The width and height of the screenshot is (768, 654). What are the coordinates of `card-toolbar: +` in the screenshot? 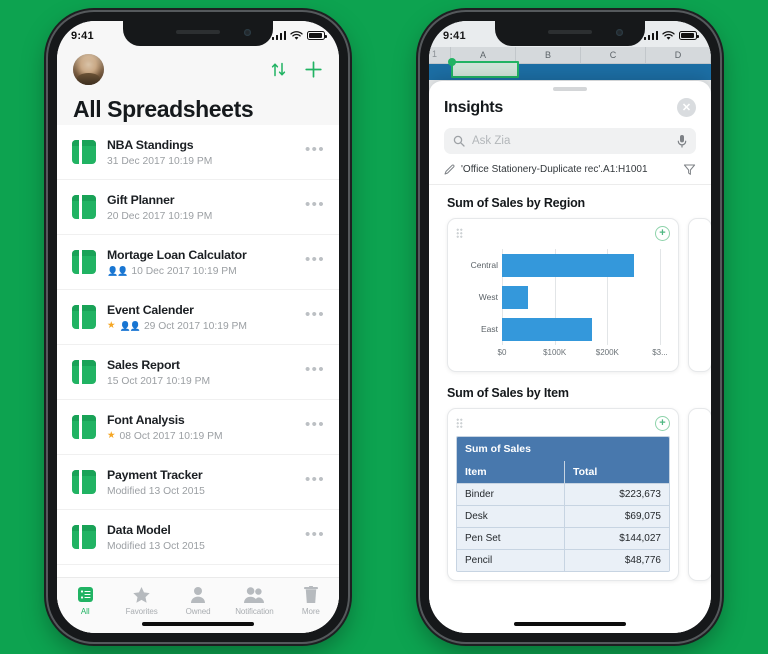 It's located at (563, 233).